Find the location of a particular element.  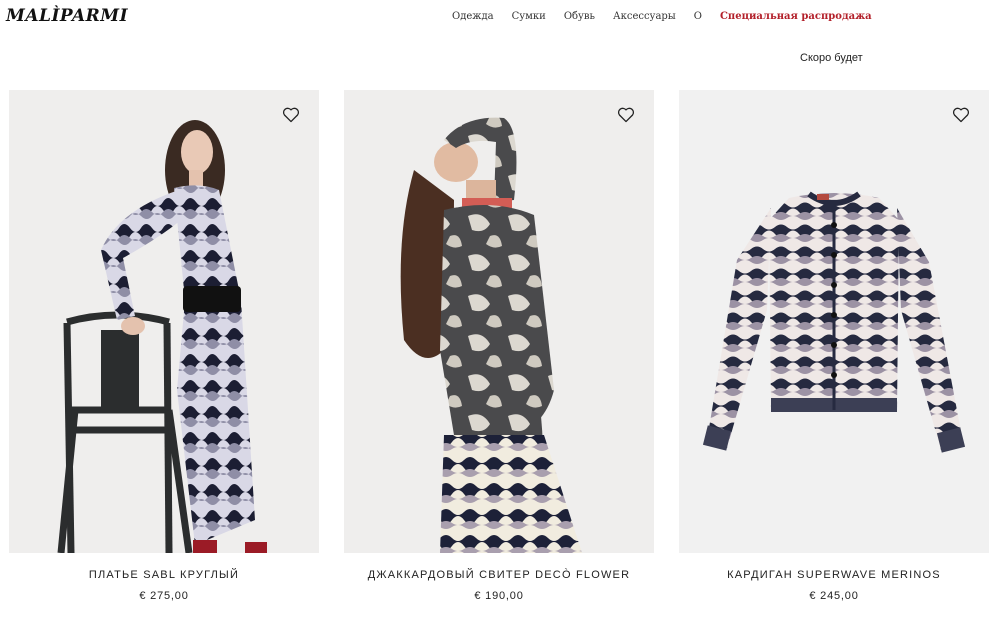

logo-text: MALÌPARMI is located at coordinates (67, 16).